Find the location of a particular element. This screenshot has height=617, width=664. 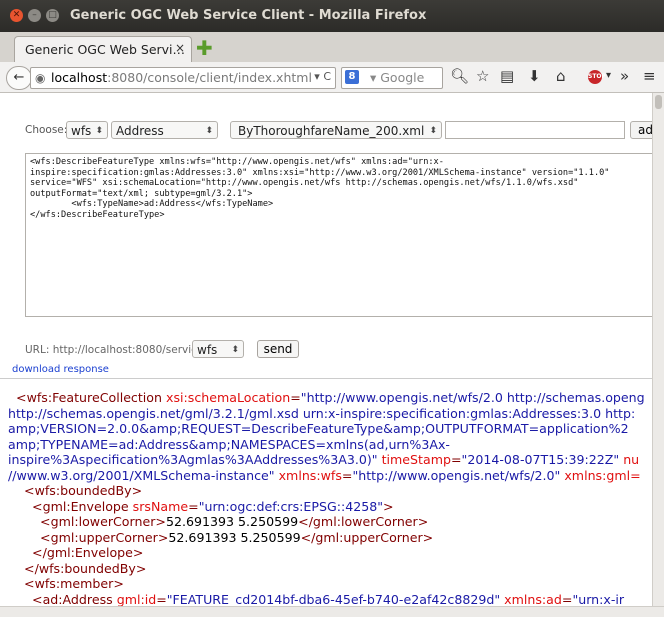

xml-token: <gml:lowerCorner> is located at coordinates (83, 521).